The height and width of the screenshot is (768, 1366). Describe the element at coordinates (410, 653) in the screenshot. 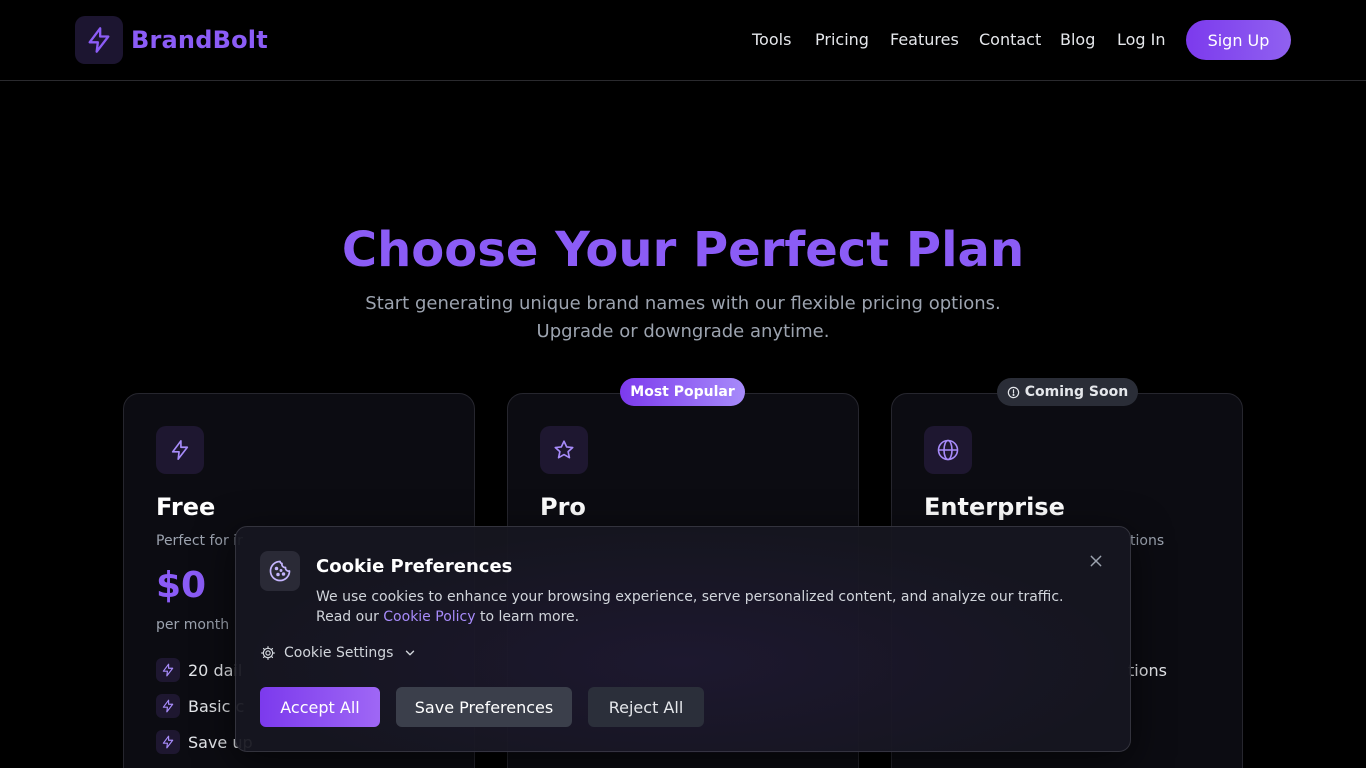

I see `chevron-down-icon` at that location.